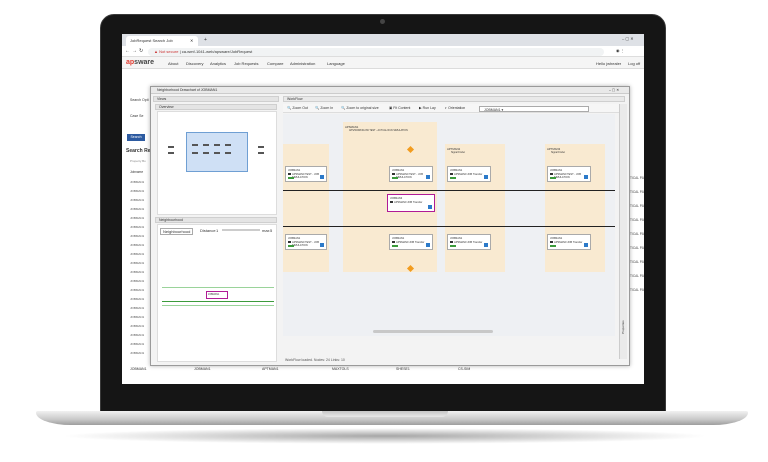 This screenshot has width=768, height=462. I want to click on logout-link: Log off, so click(634, 63).